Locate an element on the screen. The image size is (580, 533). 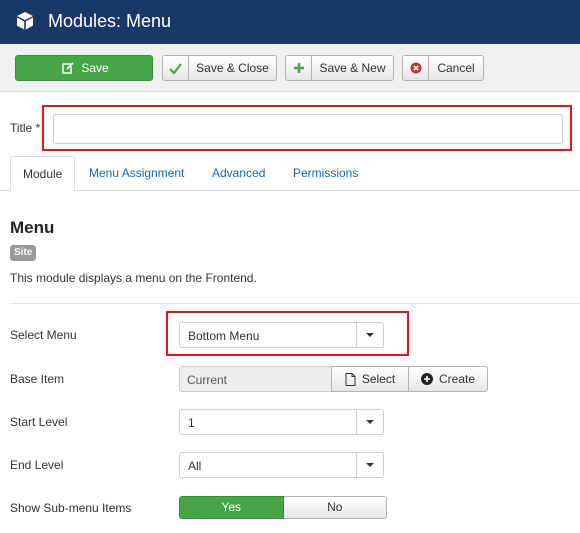
tab-advanced: Advanced is located at coordinates (238, 173).